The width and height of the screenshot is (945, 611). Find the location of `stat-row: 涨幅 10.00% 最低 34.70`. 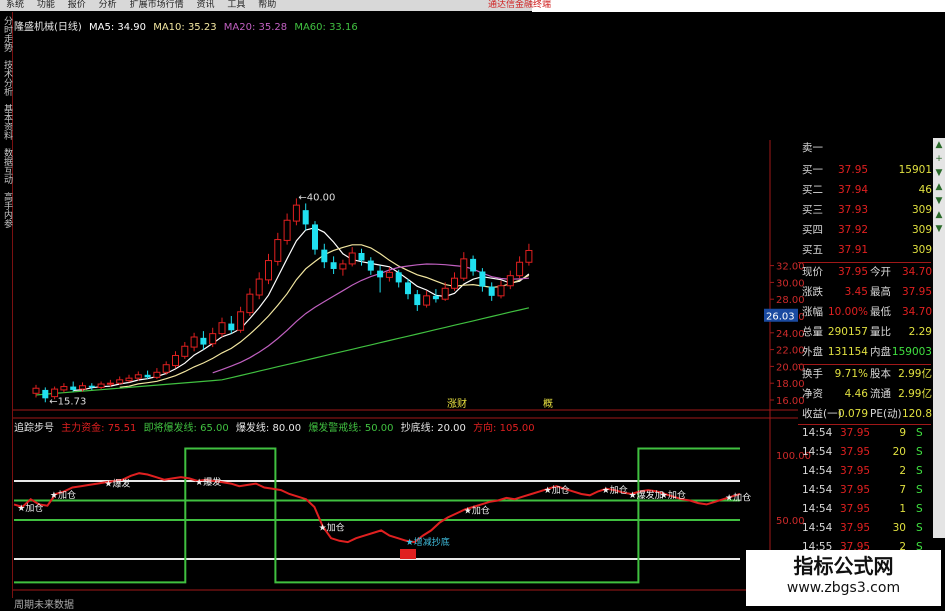

stat-row: 涨幅 10.00% 最低 34.70 is located at coordinates (866, 312).